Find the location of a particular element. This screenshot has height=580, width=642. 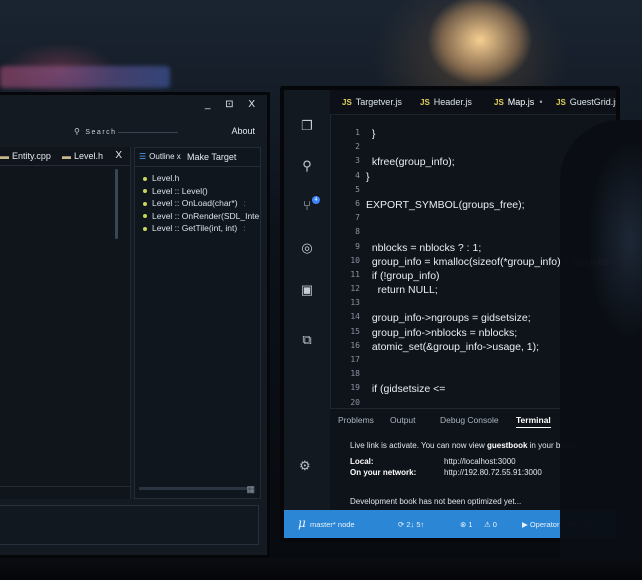

line-number: 9 is located at coordinates (357, 246).